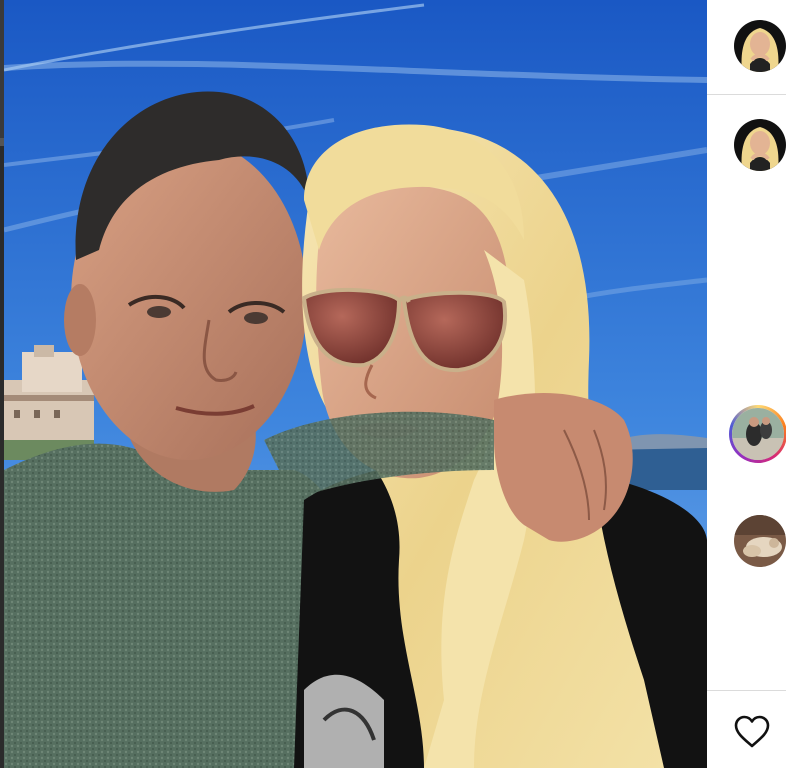 The image size is (786, 768). I want to click on heart-outline-icon, so click(752, 731).